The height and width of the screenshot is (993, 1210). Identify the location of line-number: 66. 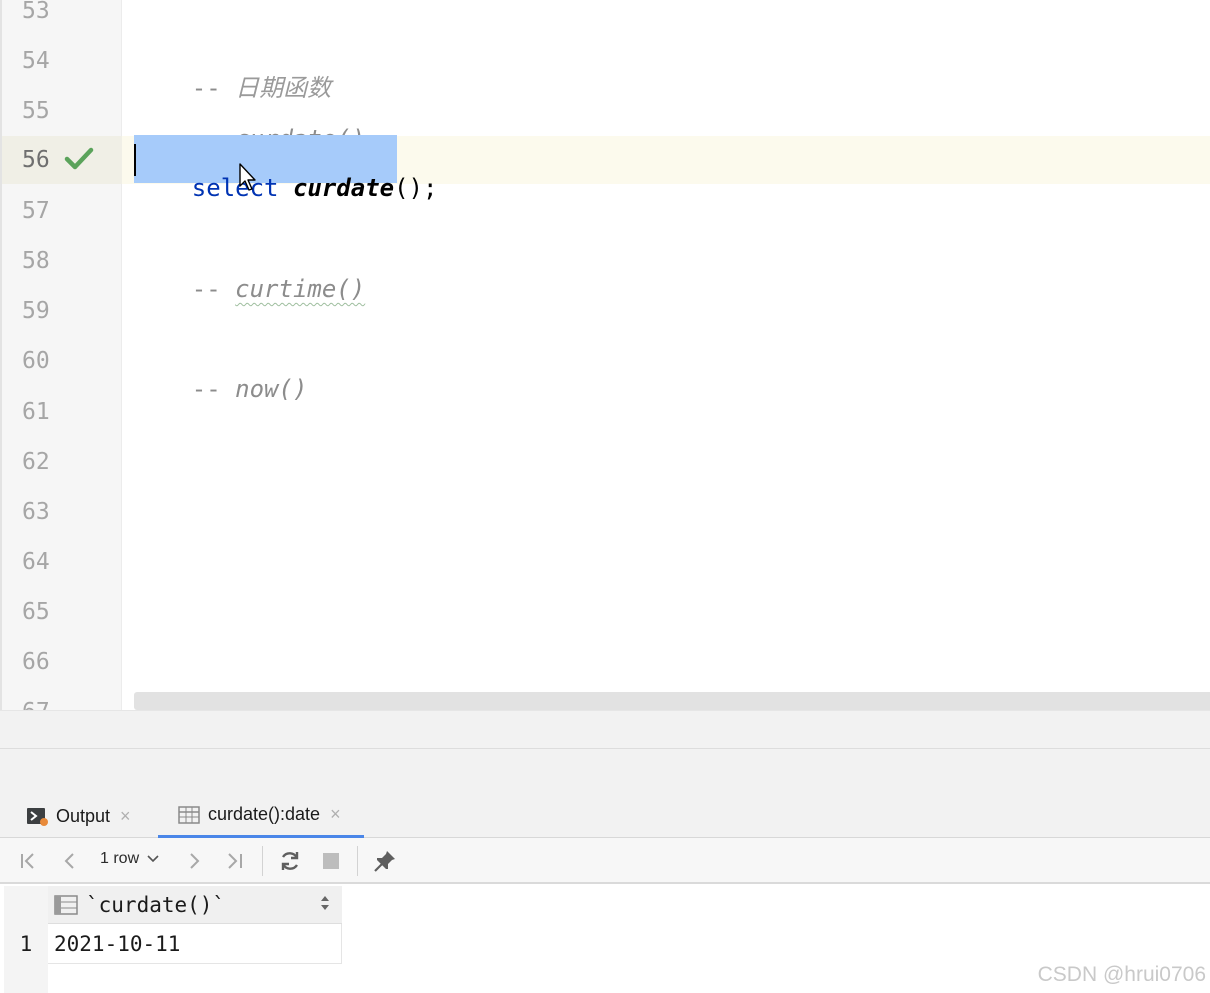
(36, 662).